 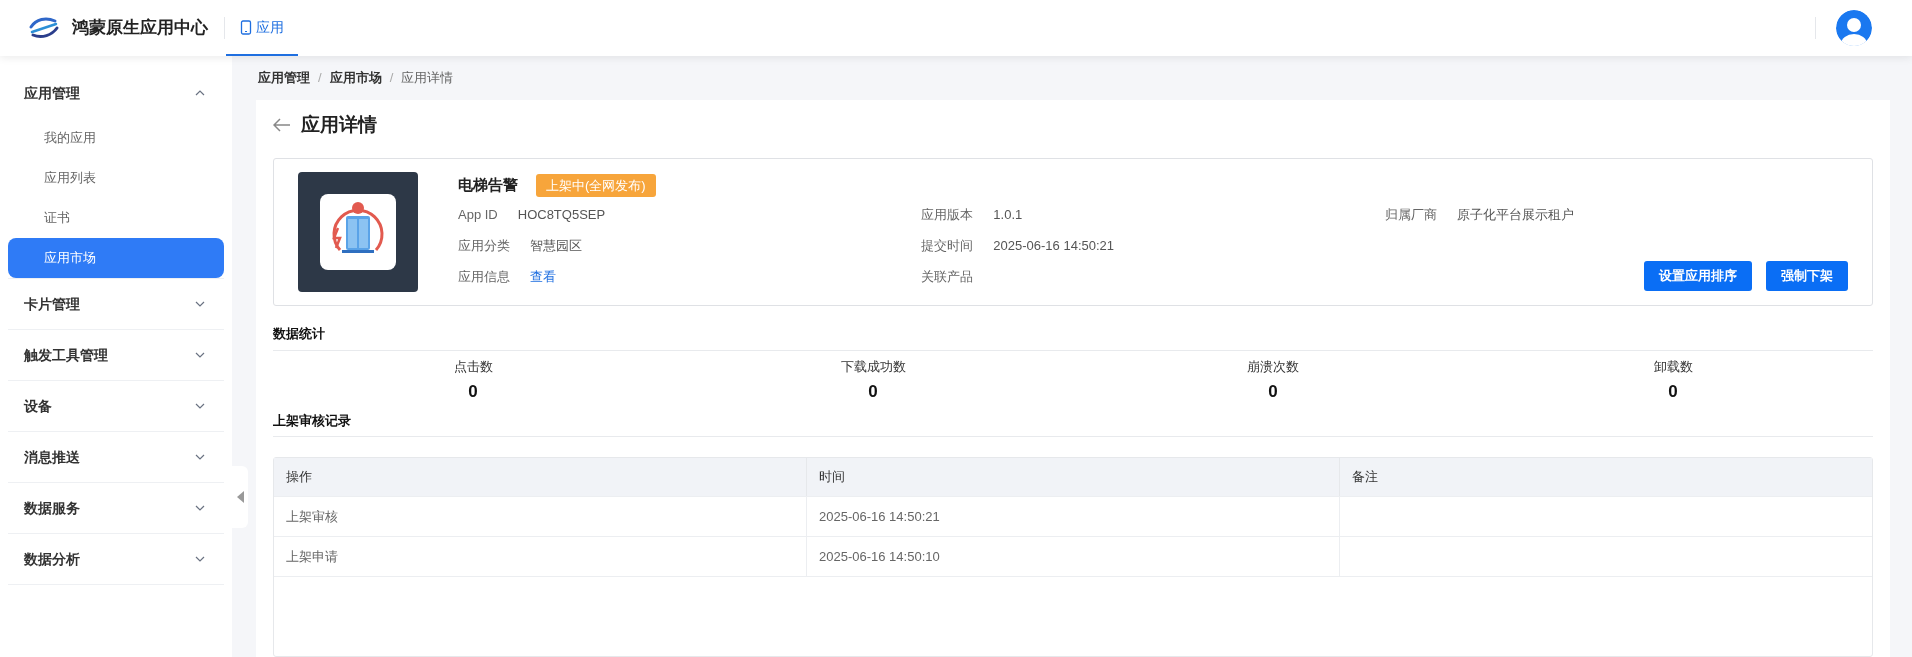 I want to click on column-header: 时间, so click(x=1072, y=477).